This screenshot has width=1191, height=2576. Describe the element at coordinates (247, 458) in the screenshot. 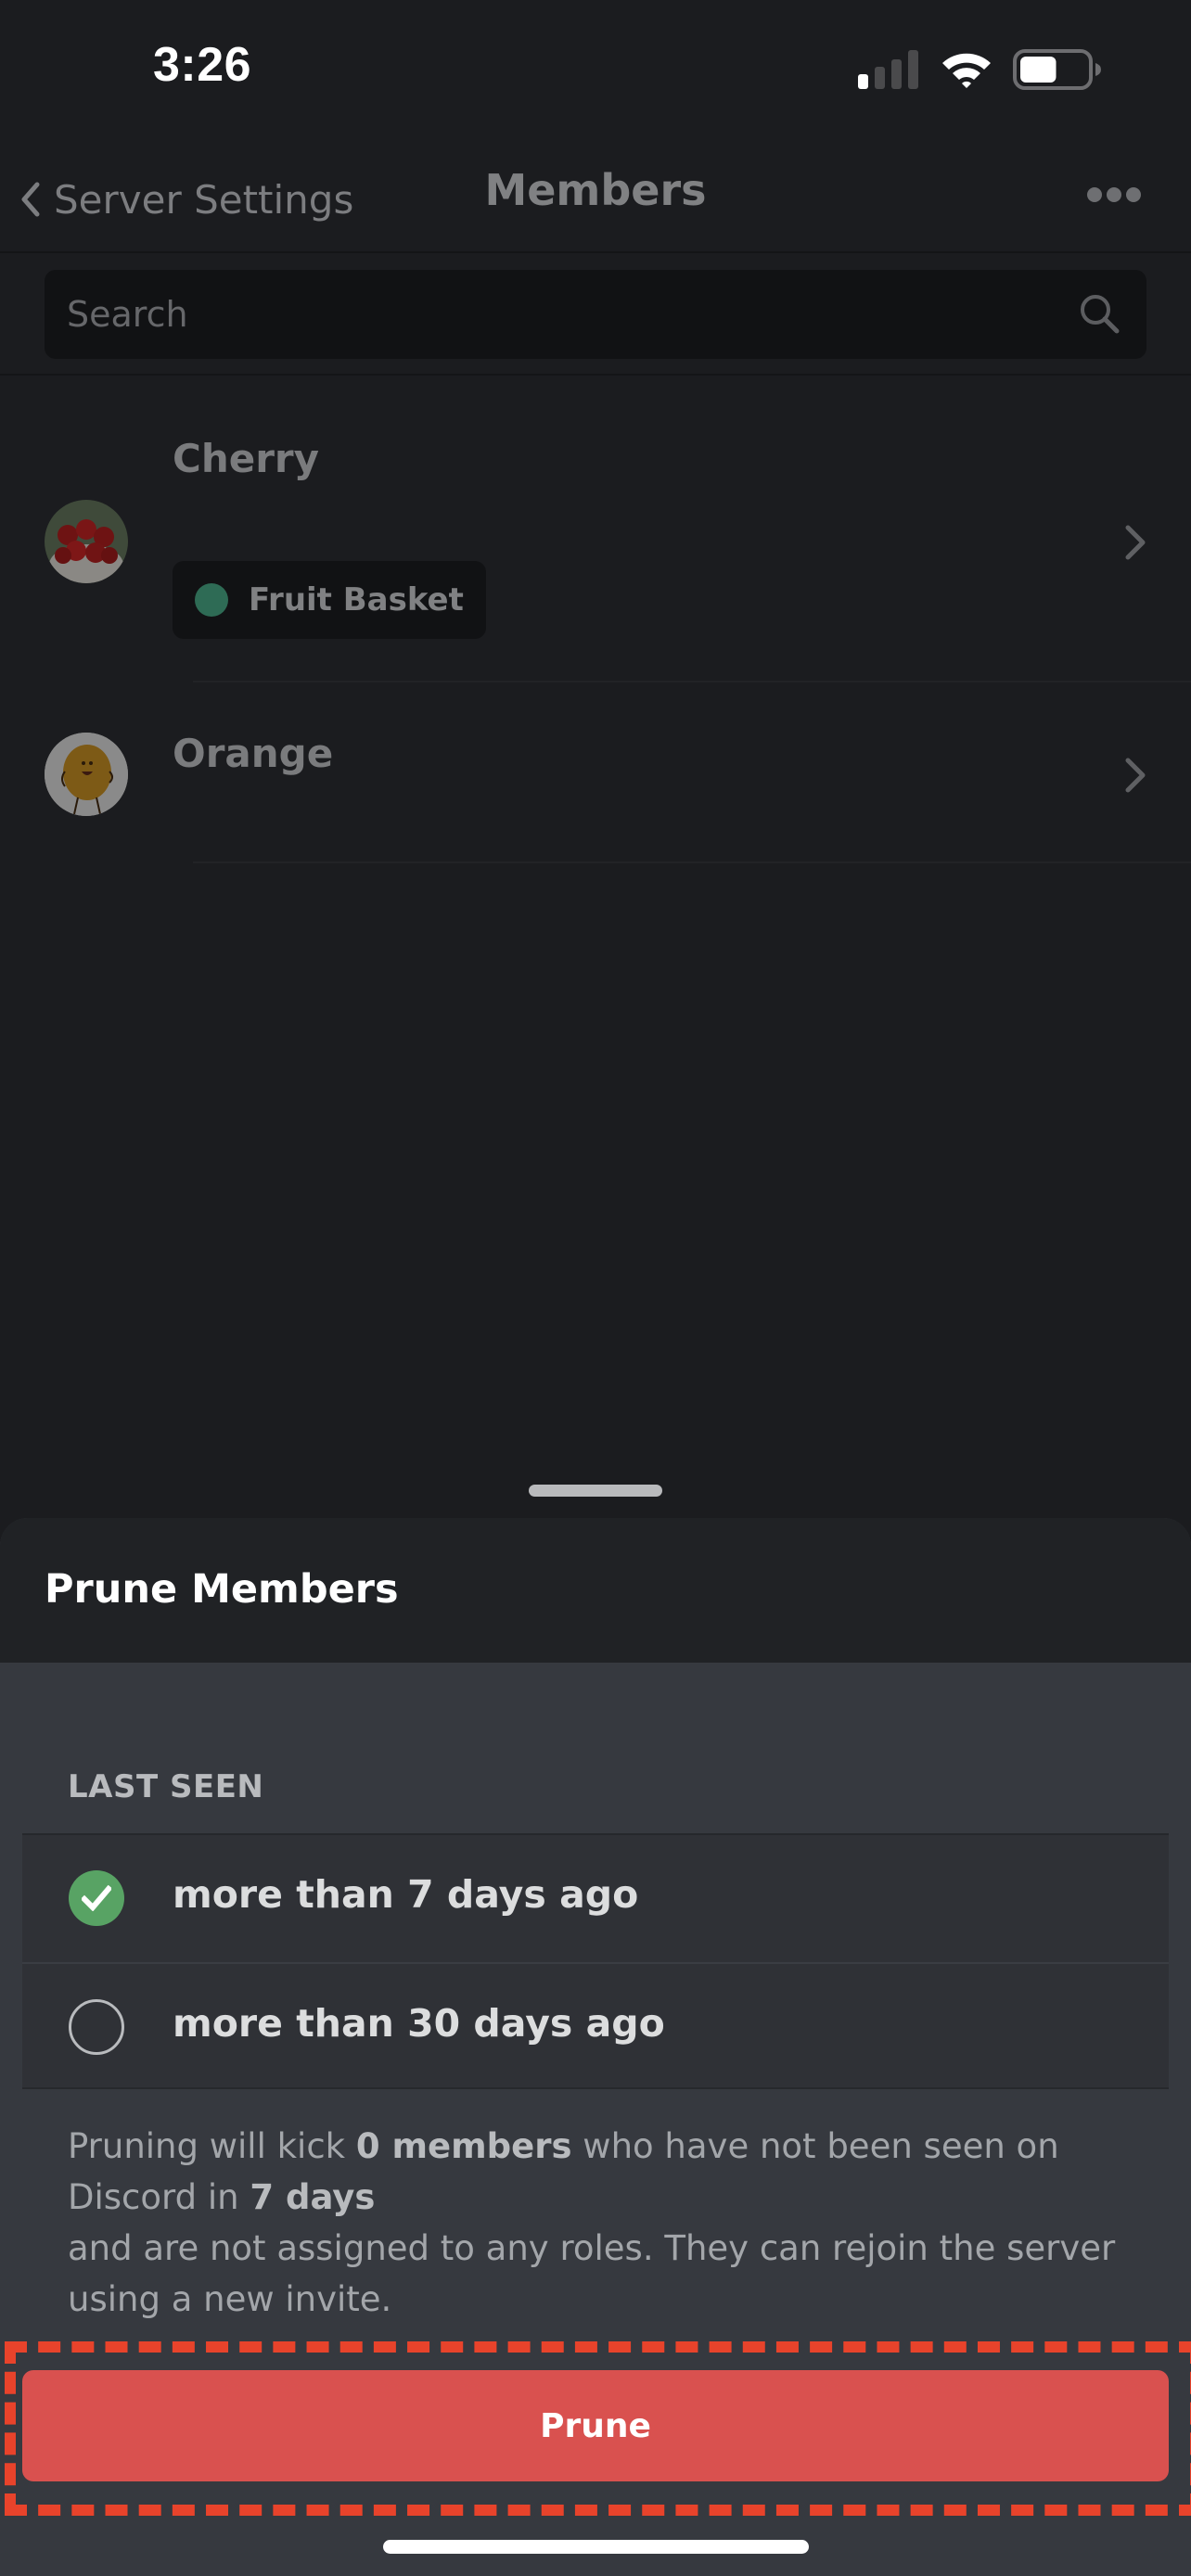

I see `member-name: Cherry` at that location.